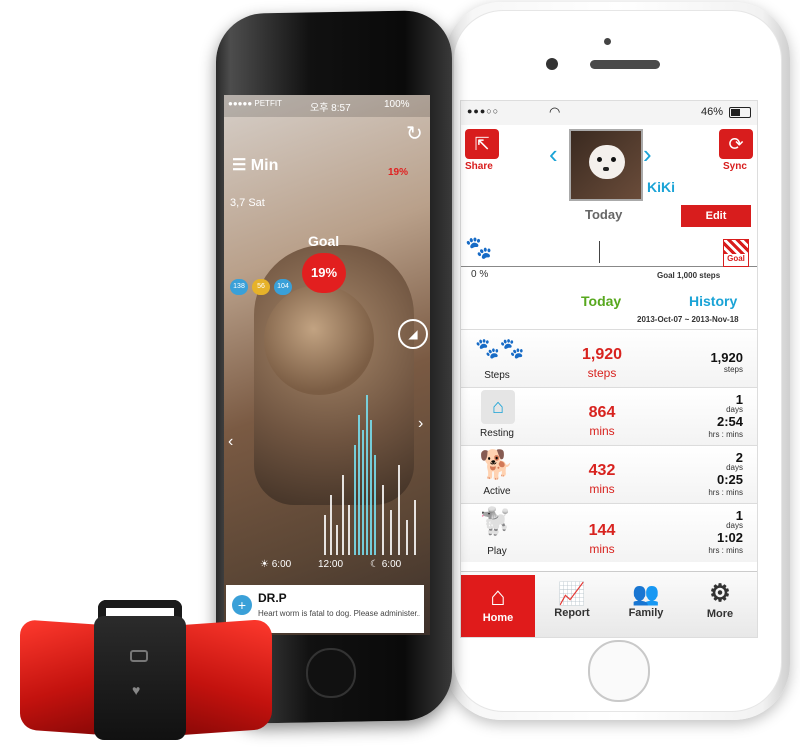 The width and height of the screenshot is (800, 754). Describe the element at coordinates (495, 521) in the screenshot. I see `play-dog-icon: 🐩` at that location.